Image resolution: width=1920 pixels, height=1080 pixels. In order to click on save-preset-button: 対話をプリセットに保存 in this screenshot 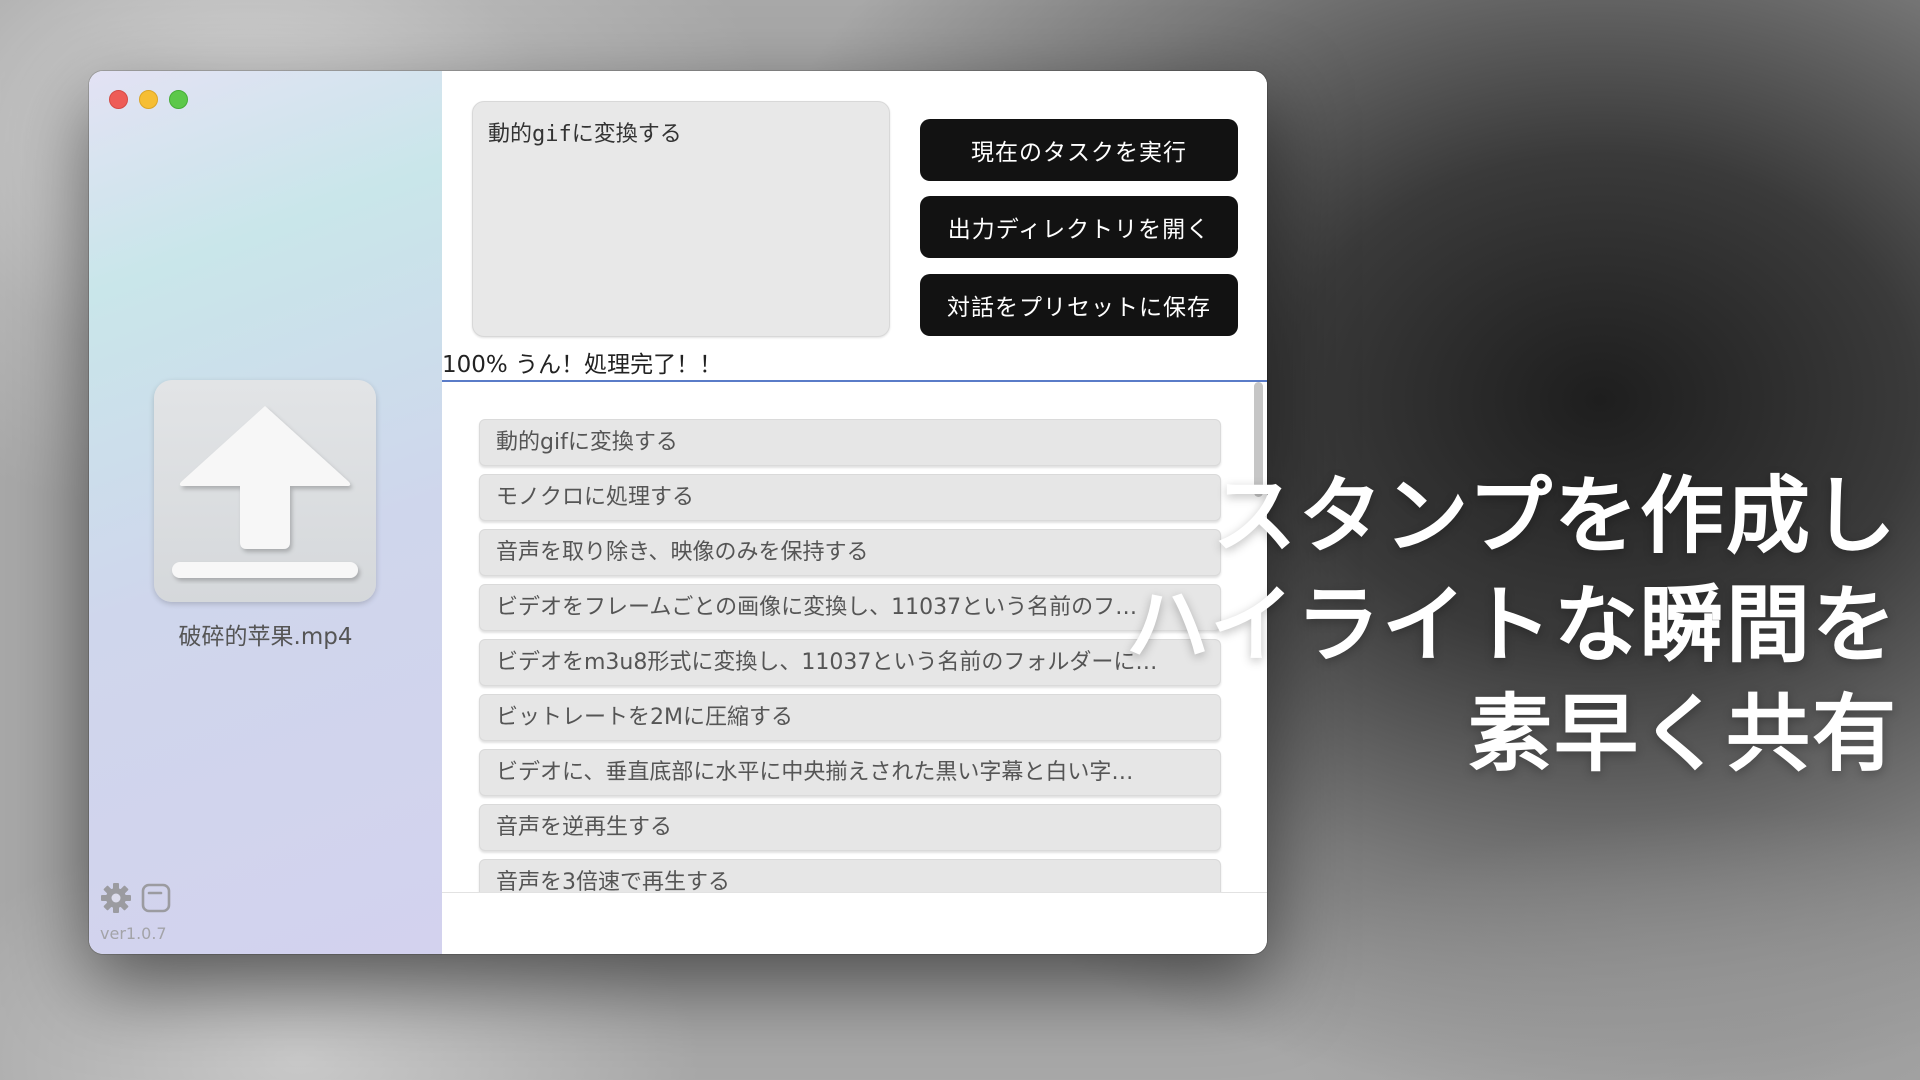, I will do `click(1079, 305)`.